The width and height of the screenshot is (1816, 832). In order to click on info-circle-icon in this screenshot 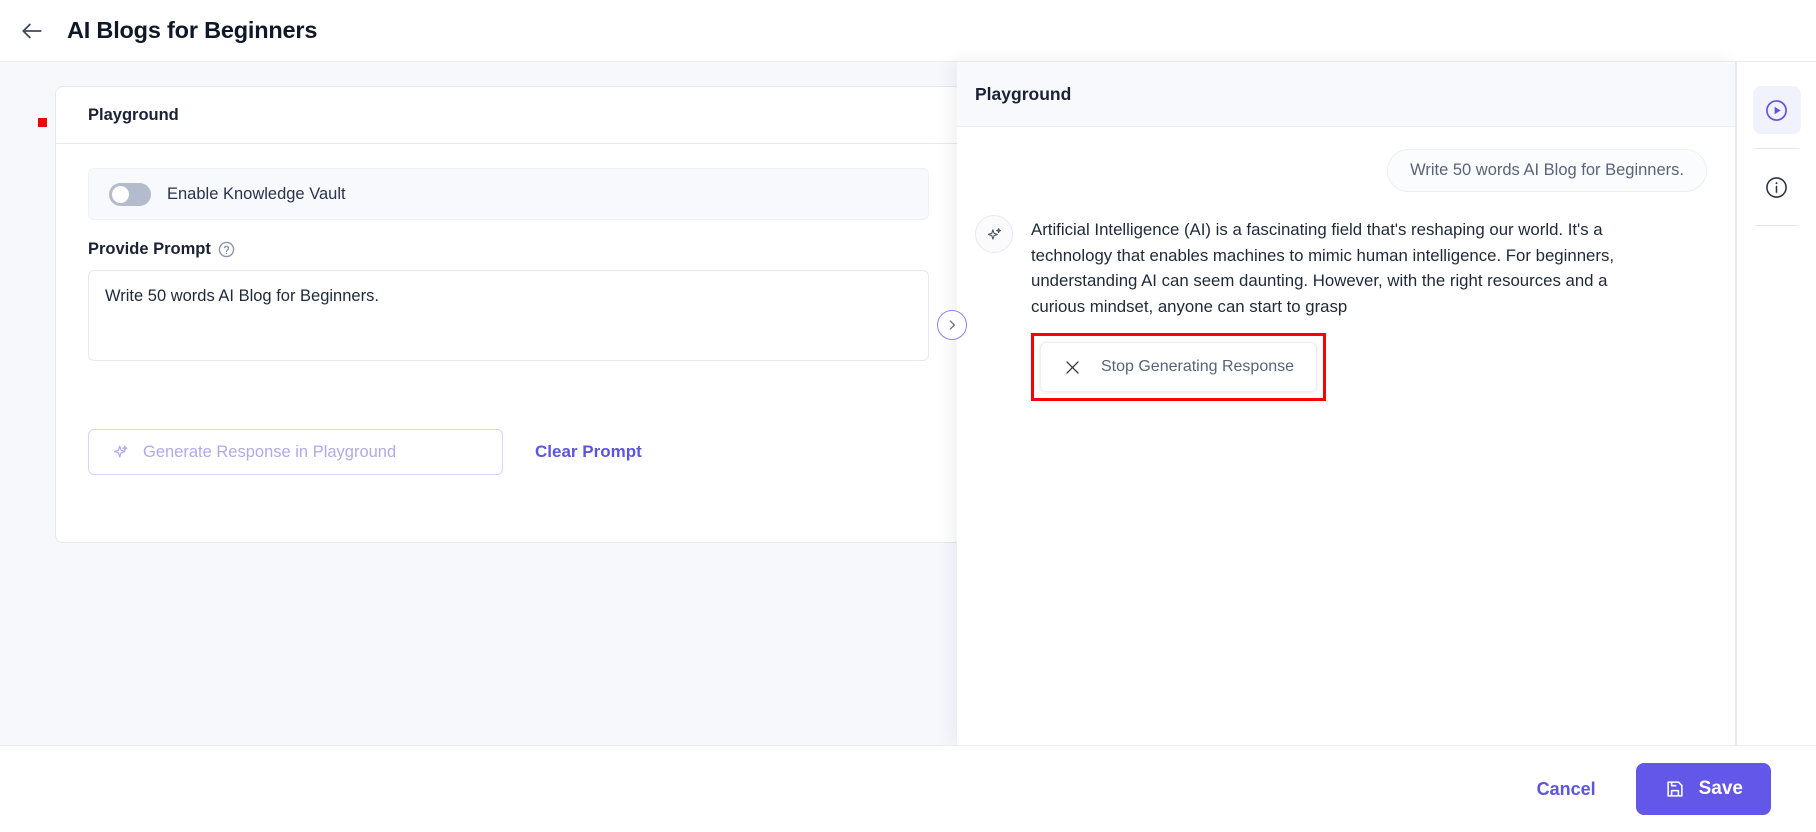, I will do `click(1776, 187)`.